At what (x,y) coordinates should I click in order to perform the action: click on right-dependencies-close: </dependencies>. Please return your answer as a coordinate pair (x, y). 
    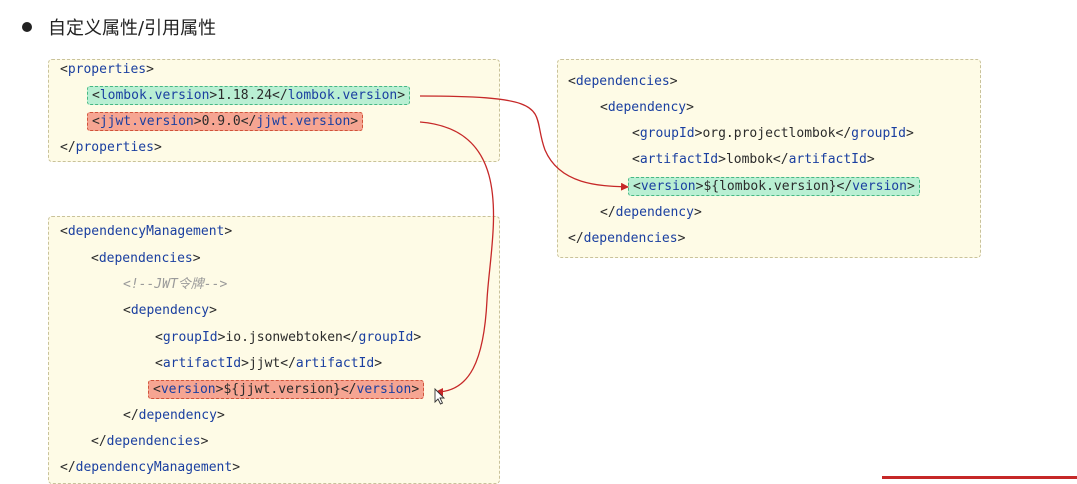
    Looking at the image, I should click on (627, 238).